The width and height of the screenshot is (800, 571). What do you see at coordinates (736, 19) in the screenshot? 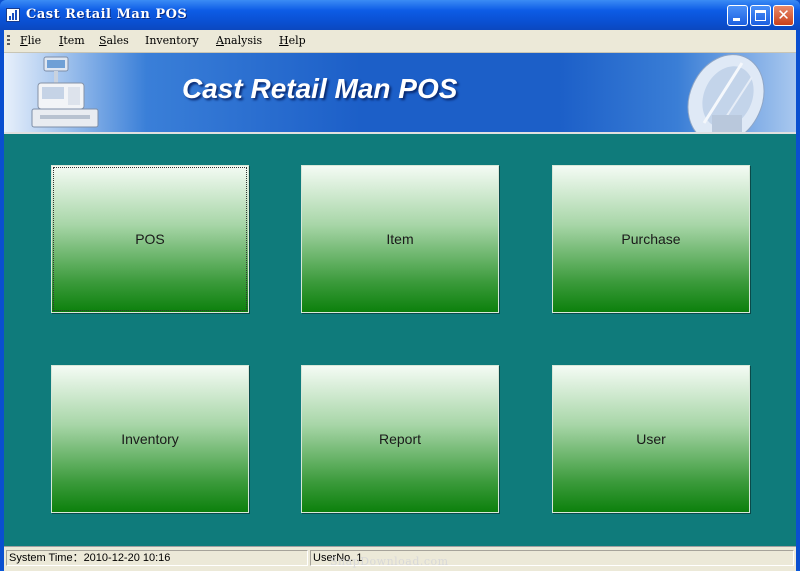
I see `minimize-icon` at bounding box center [736, 19].